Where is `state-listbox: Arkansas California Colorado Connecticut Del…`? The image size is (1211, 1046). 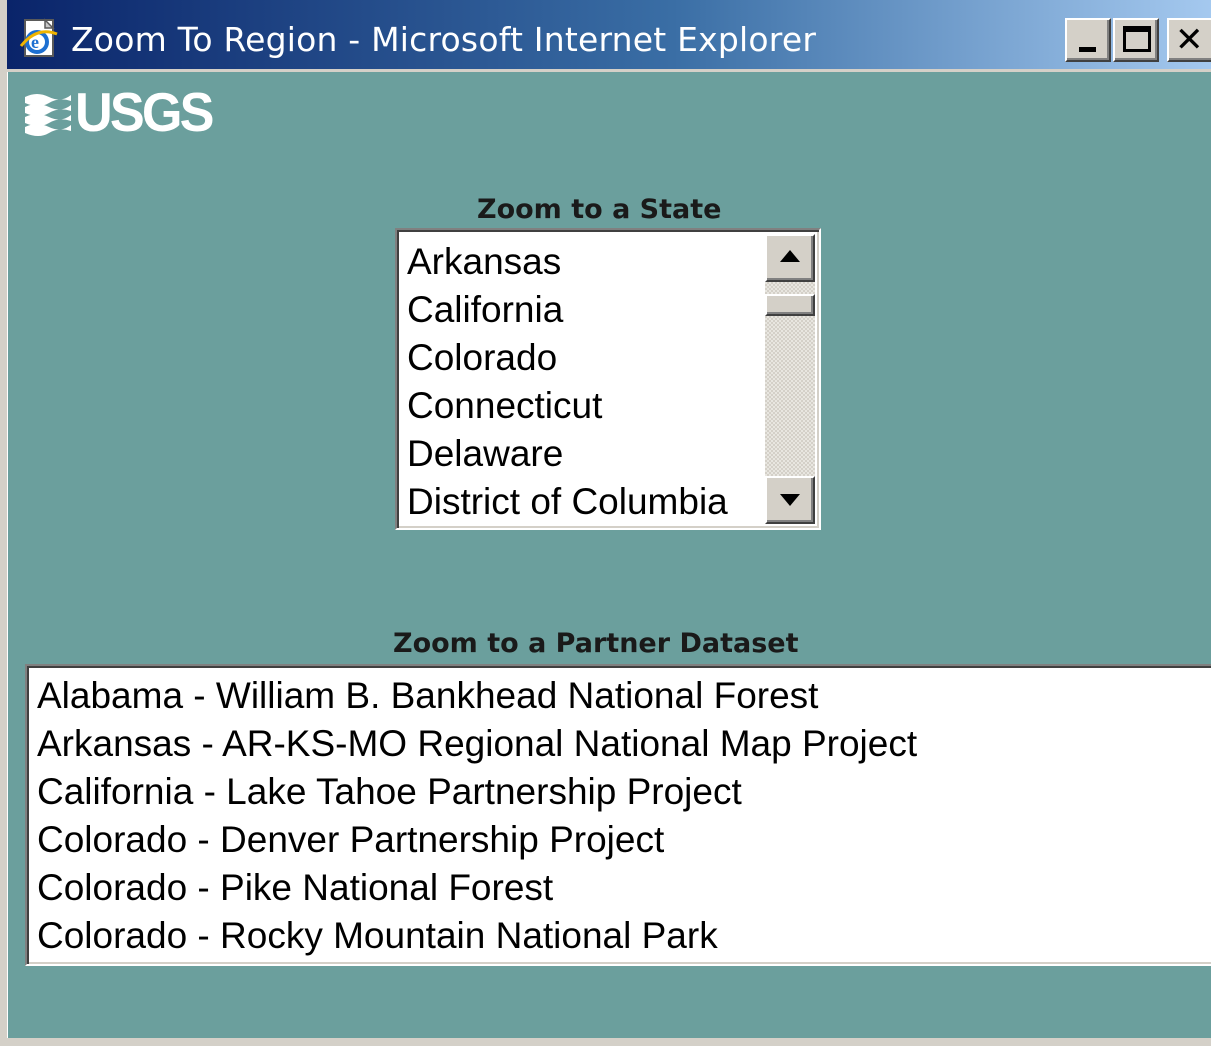
state-listbox: Arkansas California Colorado Connecticut Del… is located at coordinates (608, 379).